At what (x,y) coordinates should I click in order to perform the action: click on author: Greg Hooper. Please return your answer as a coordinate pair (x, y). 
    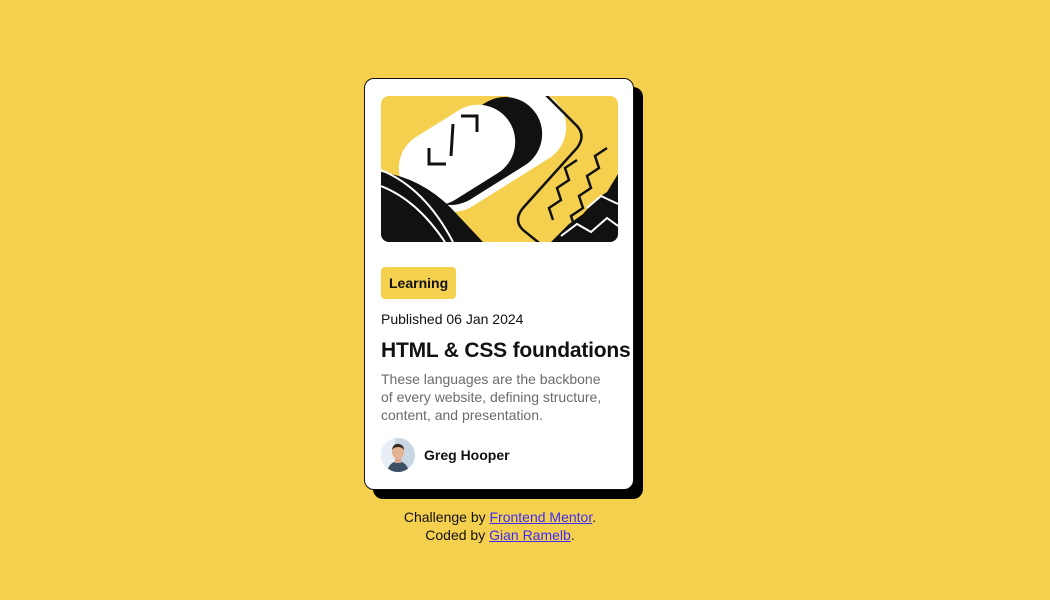
    Looking at the image, I should click on (445, 455).